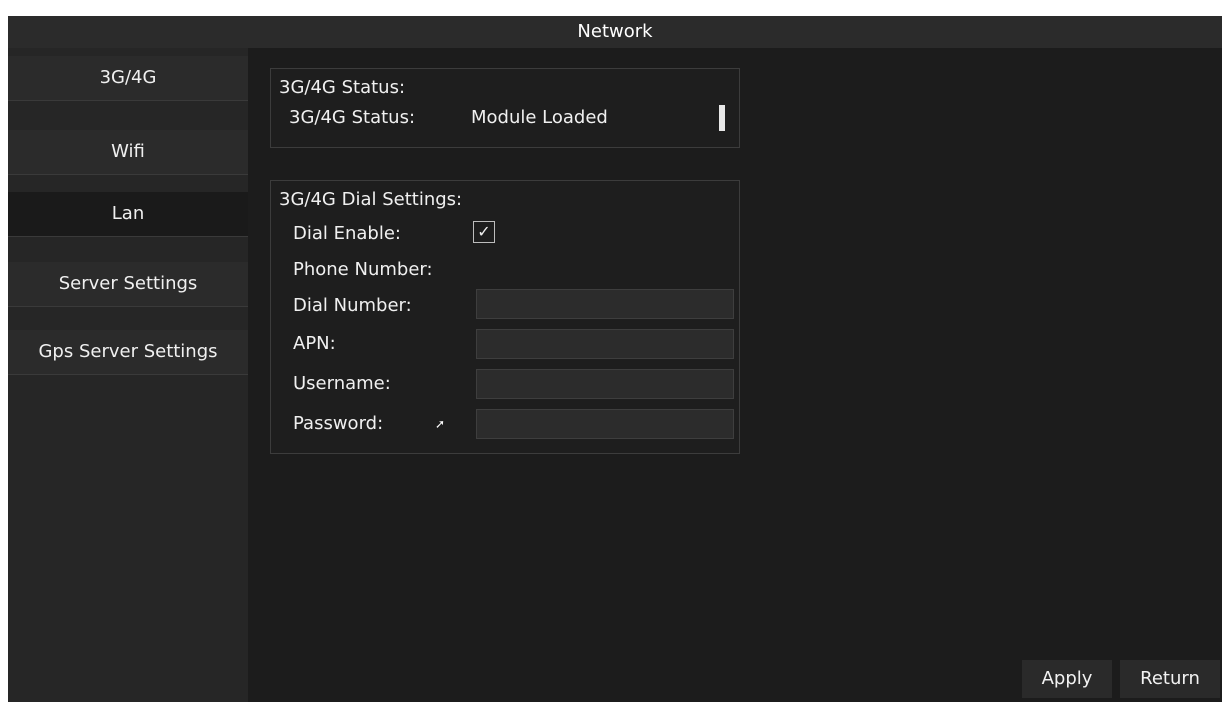 Image resolution: width=1228 pixels, height=705 pixels. What do you see at coordinates (128, 78) in the screenshot?
I see `sidebar-item-3g4g: 3G/4G` at bounding box center [128, 78].